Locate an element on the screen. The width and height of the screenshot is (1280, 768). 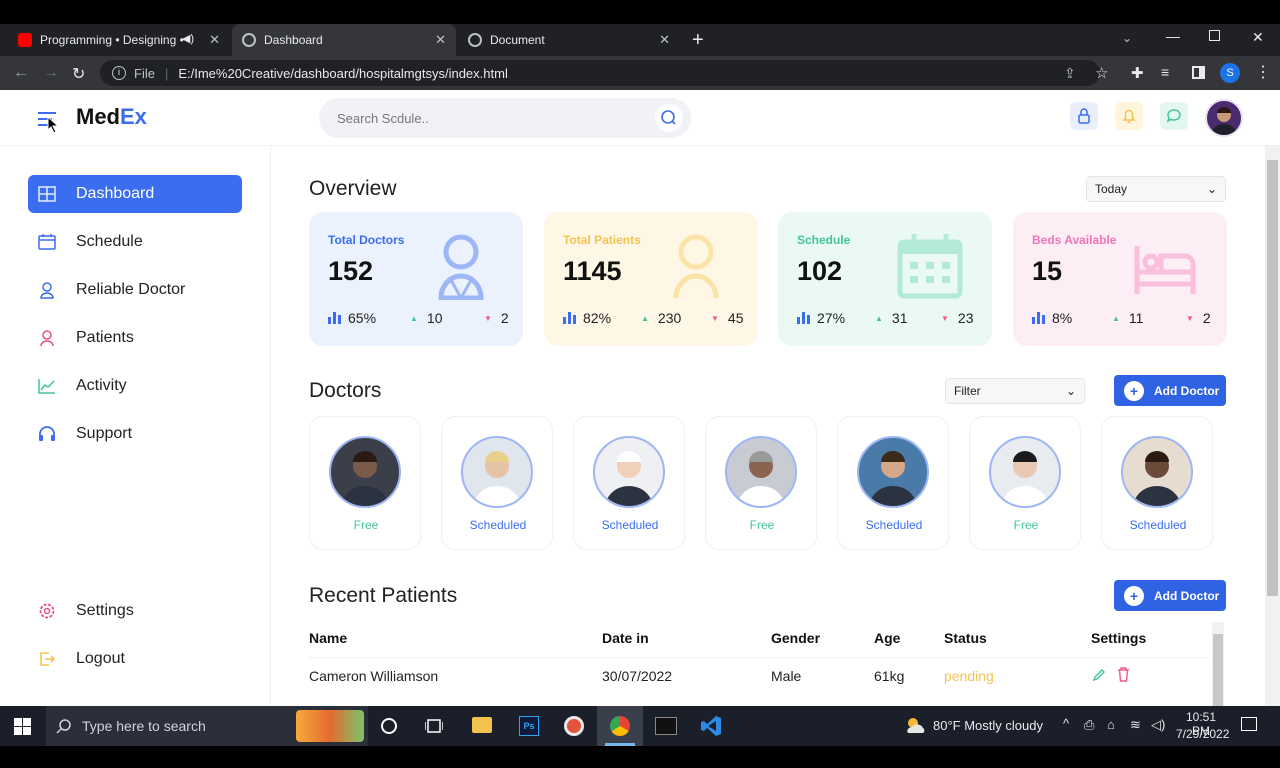
chrome-taskbar-button is located at coordinates (620, 726).